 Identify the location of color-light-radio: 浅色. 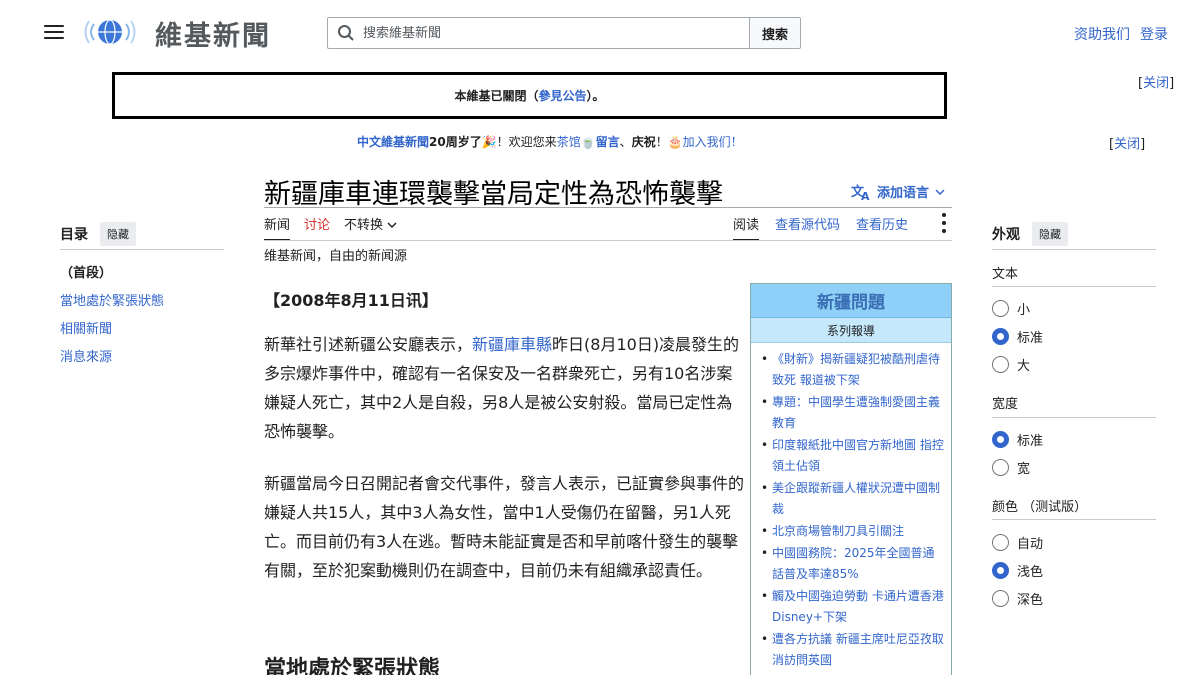
(1017, 570).